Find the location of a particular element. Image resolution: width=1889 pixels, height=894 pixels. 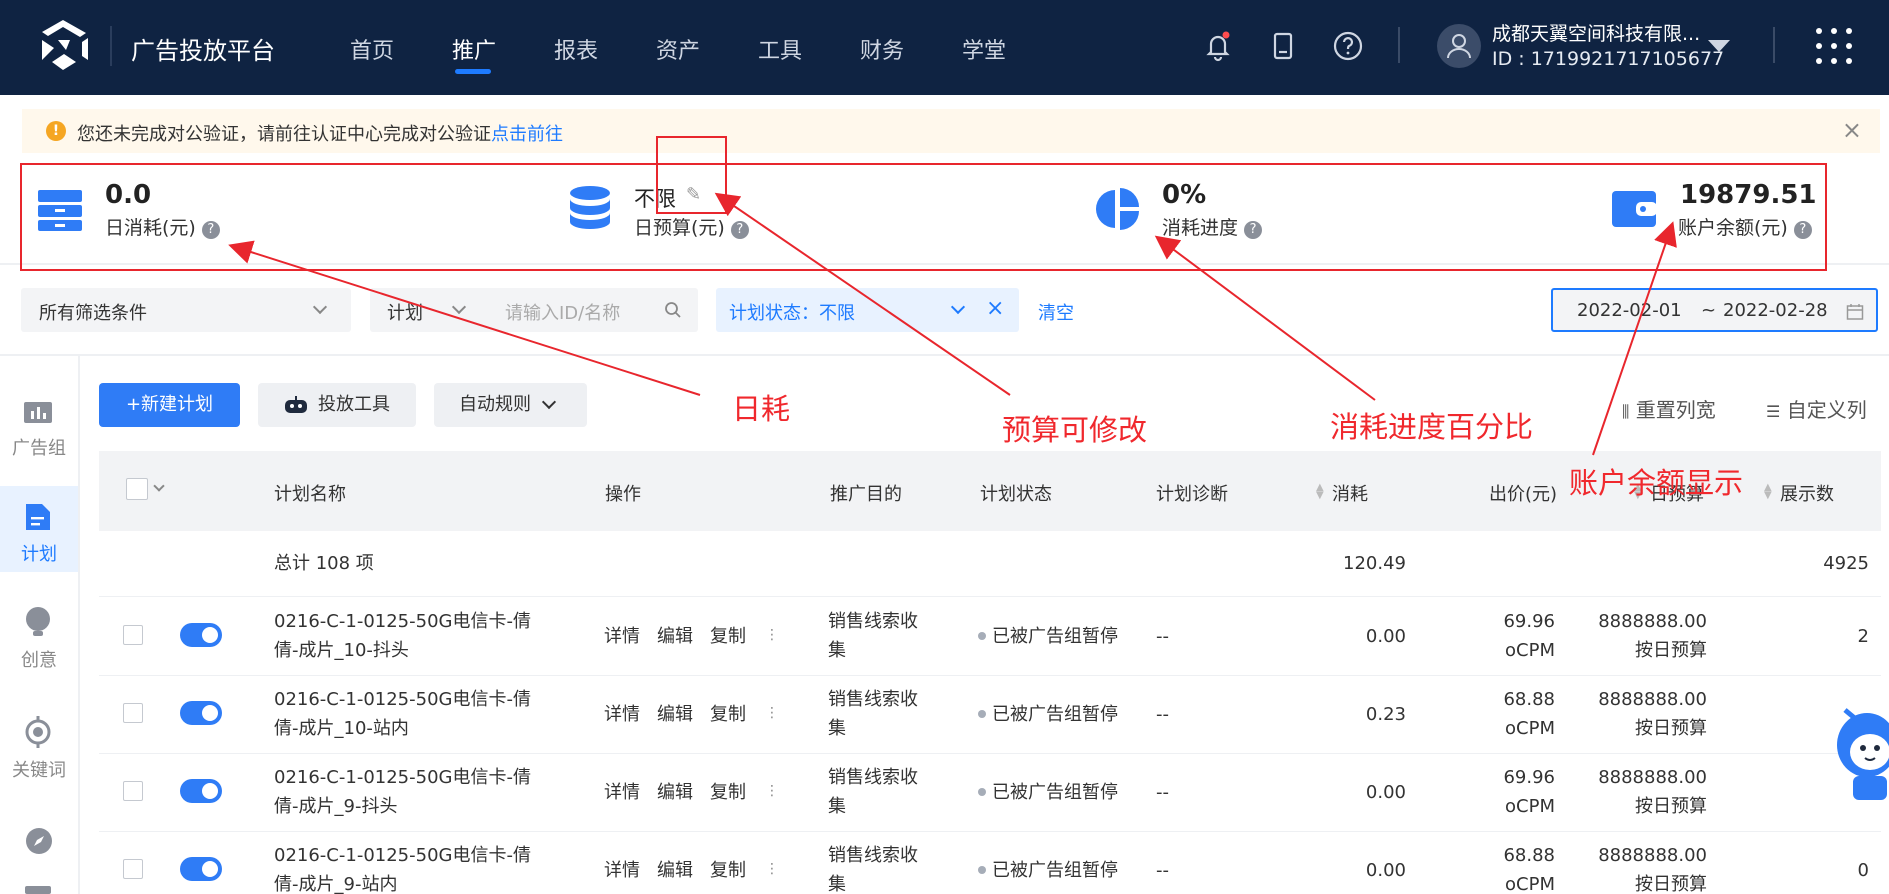

avatar is located at coordinates (1459, 46).